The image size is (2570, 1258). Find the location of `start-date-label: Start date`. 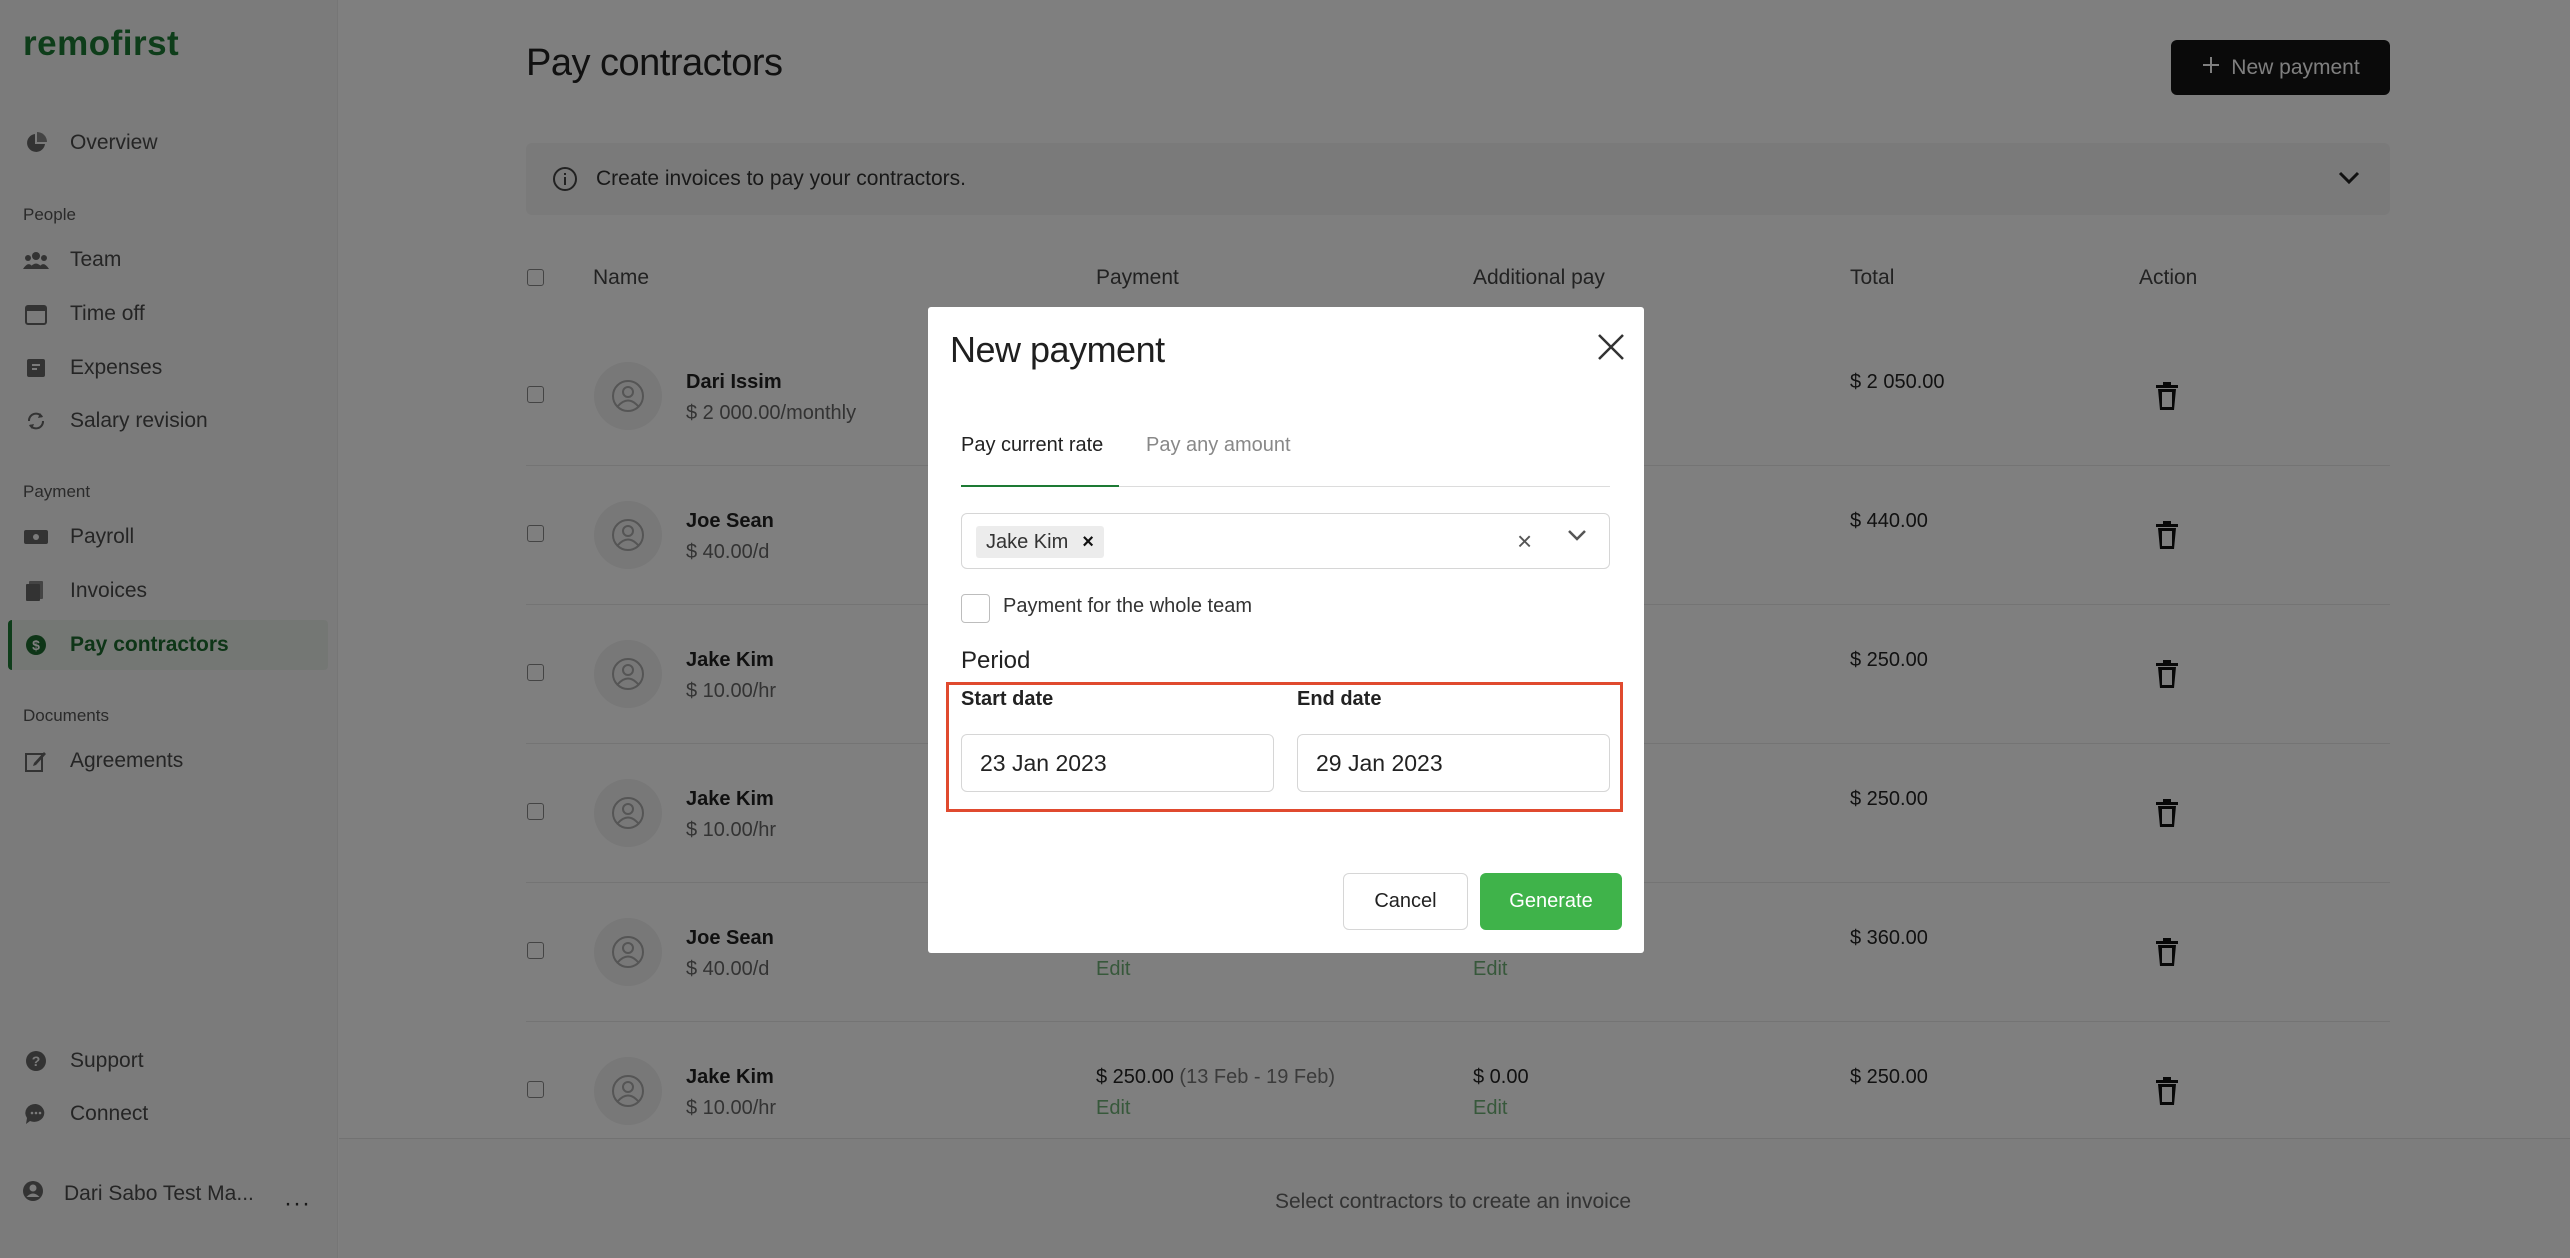

start-date-label: Start date is located at coordinates (1007, 699).